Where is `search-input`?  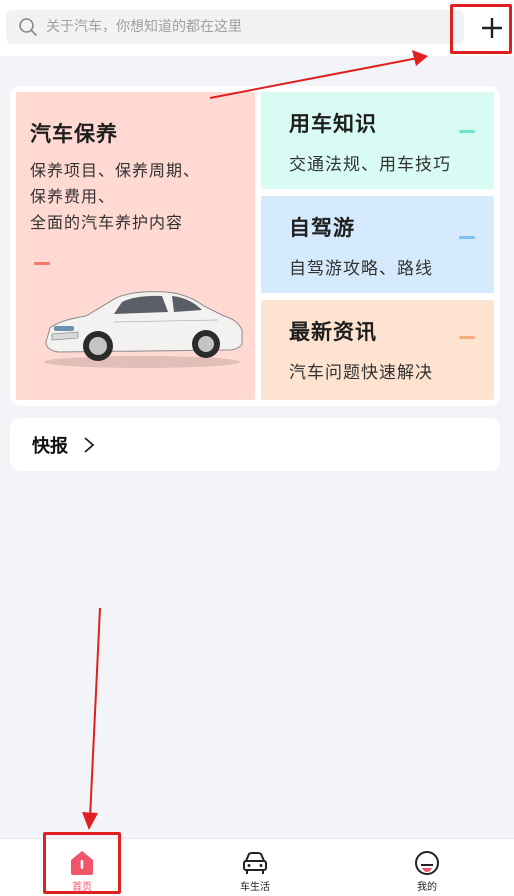 search-input is located at coordinates (236, 27).